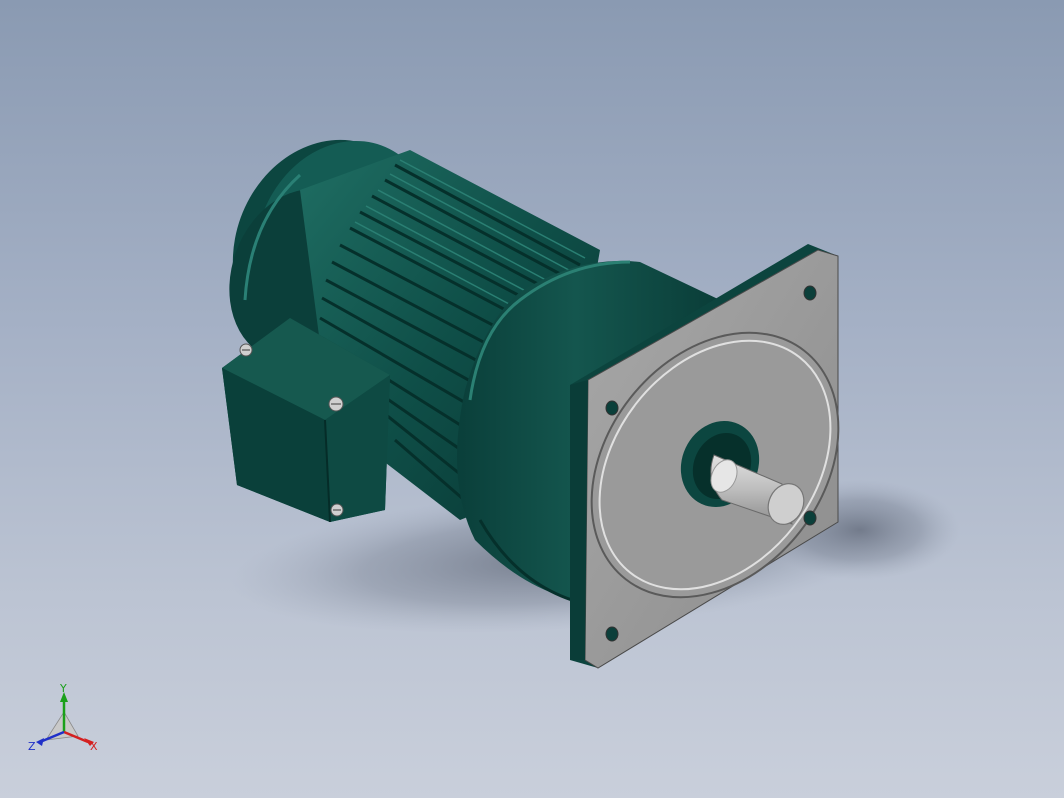 Image resolution: width=1064 pixels, height=798 pixels. What do you see at coordinates (63, 689) in the screenshot?
I see `y-axis-label: Y` at bounding box center [63, 689].